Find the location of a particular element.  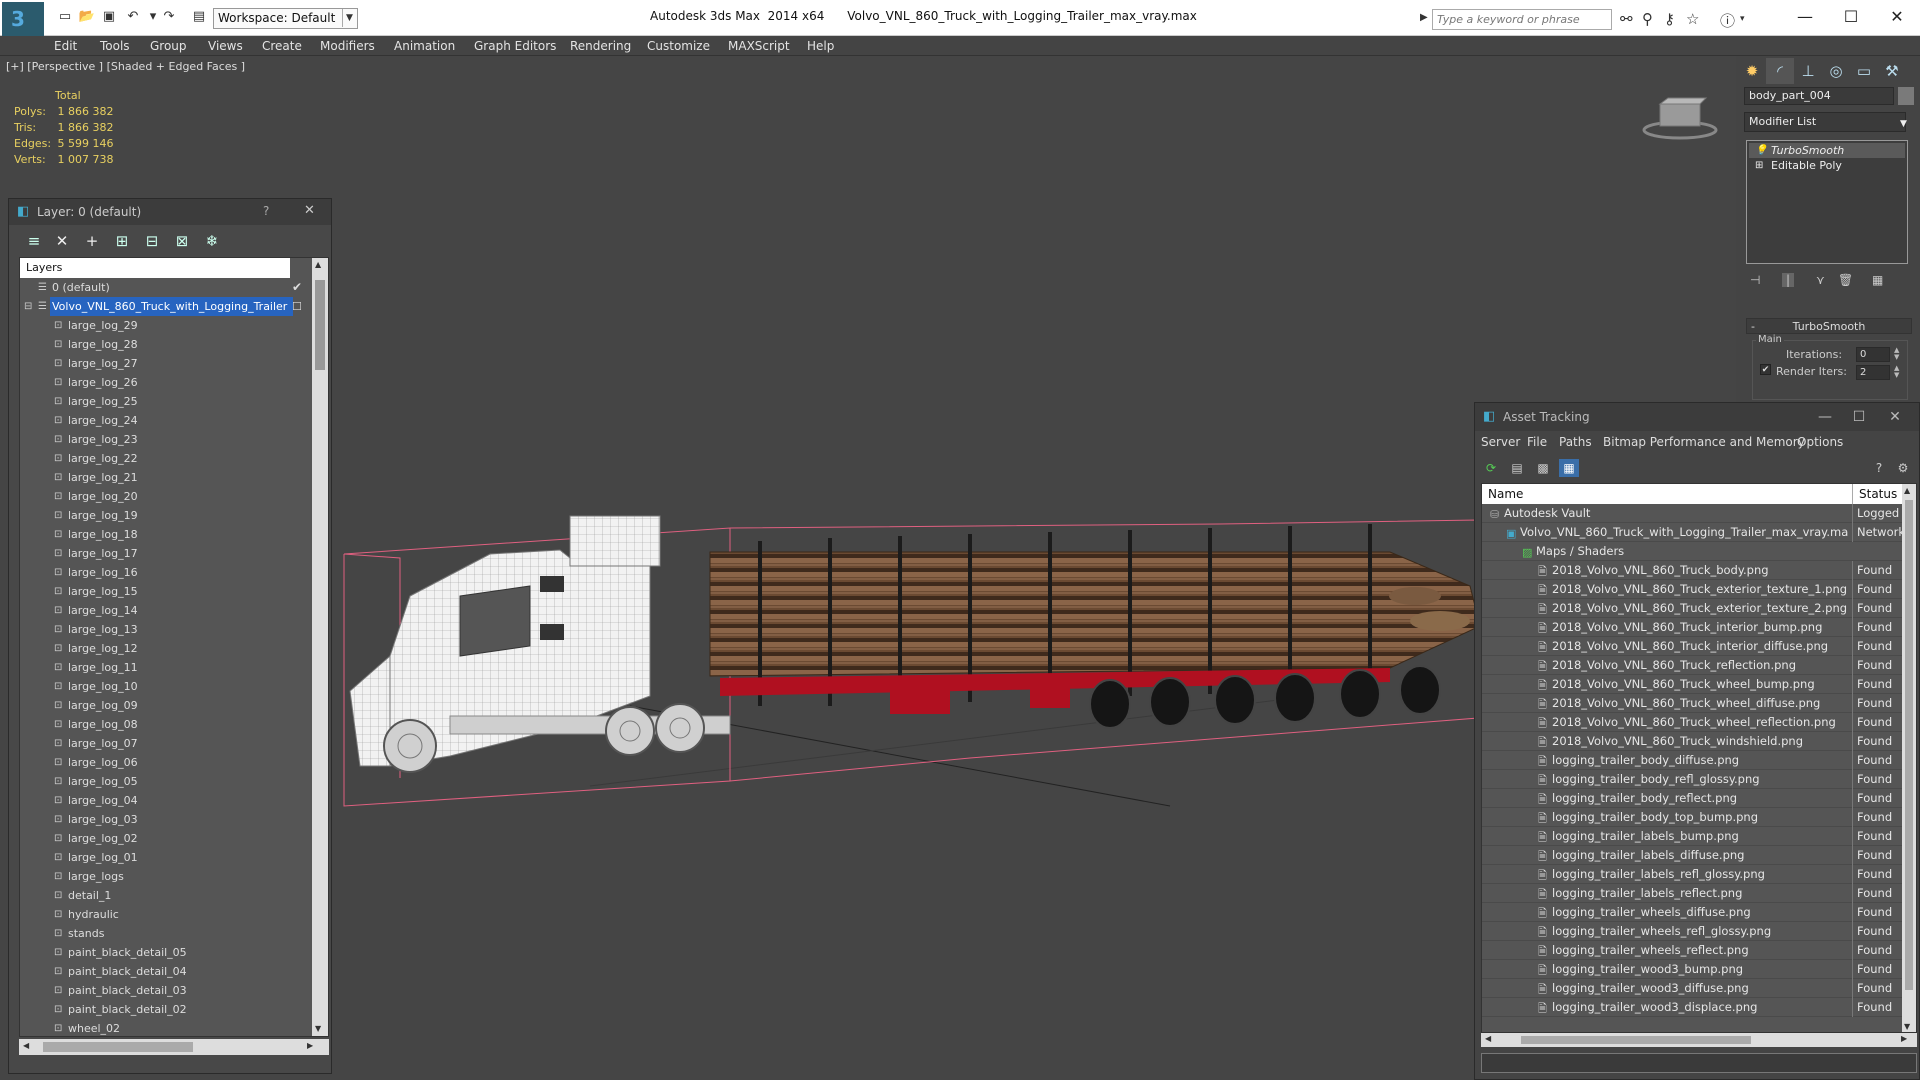

layer-row-default: ☰ 0 (default) ✔ is located at coordinates (166, 287).